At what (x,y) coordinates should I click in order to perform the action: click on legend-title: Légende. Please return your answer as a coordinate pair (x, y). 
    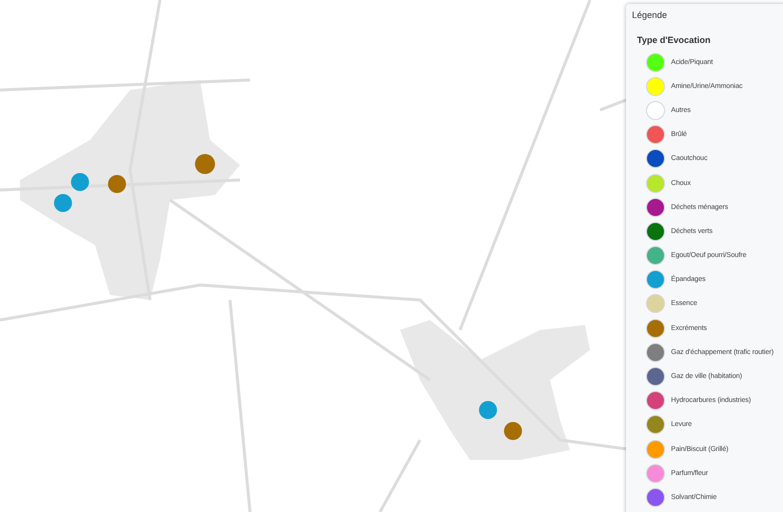
    Looking at the image, I should click on (650, 16).